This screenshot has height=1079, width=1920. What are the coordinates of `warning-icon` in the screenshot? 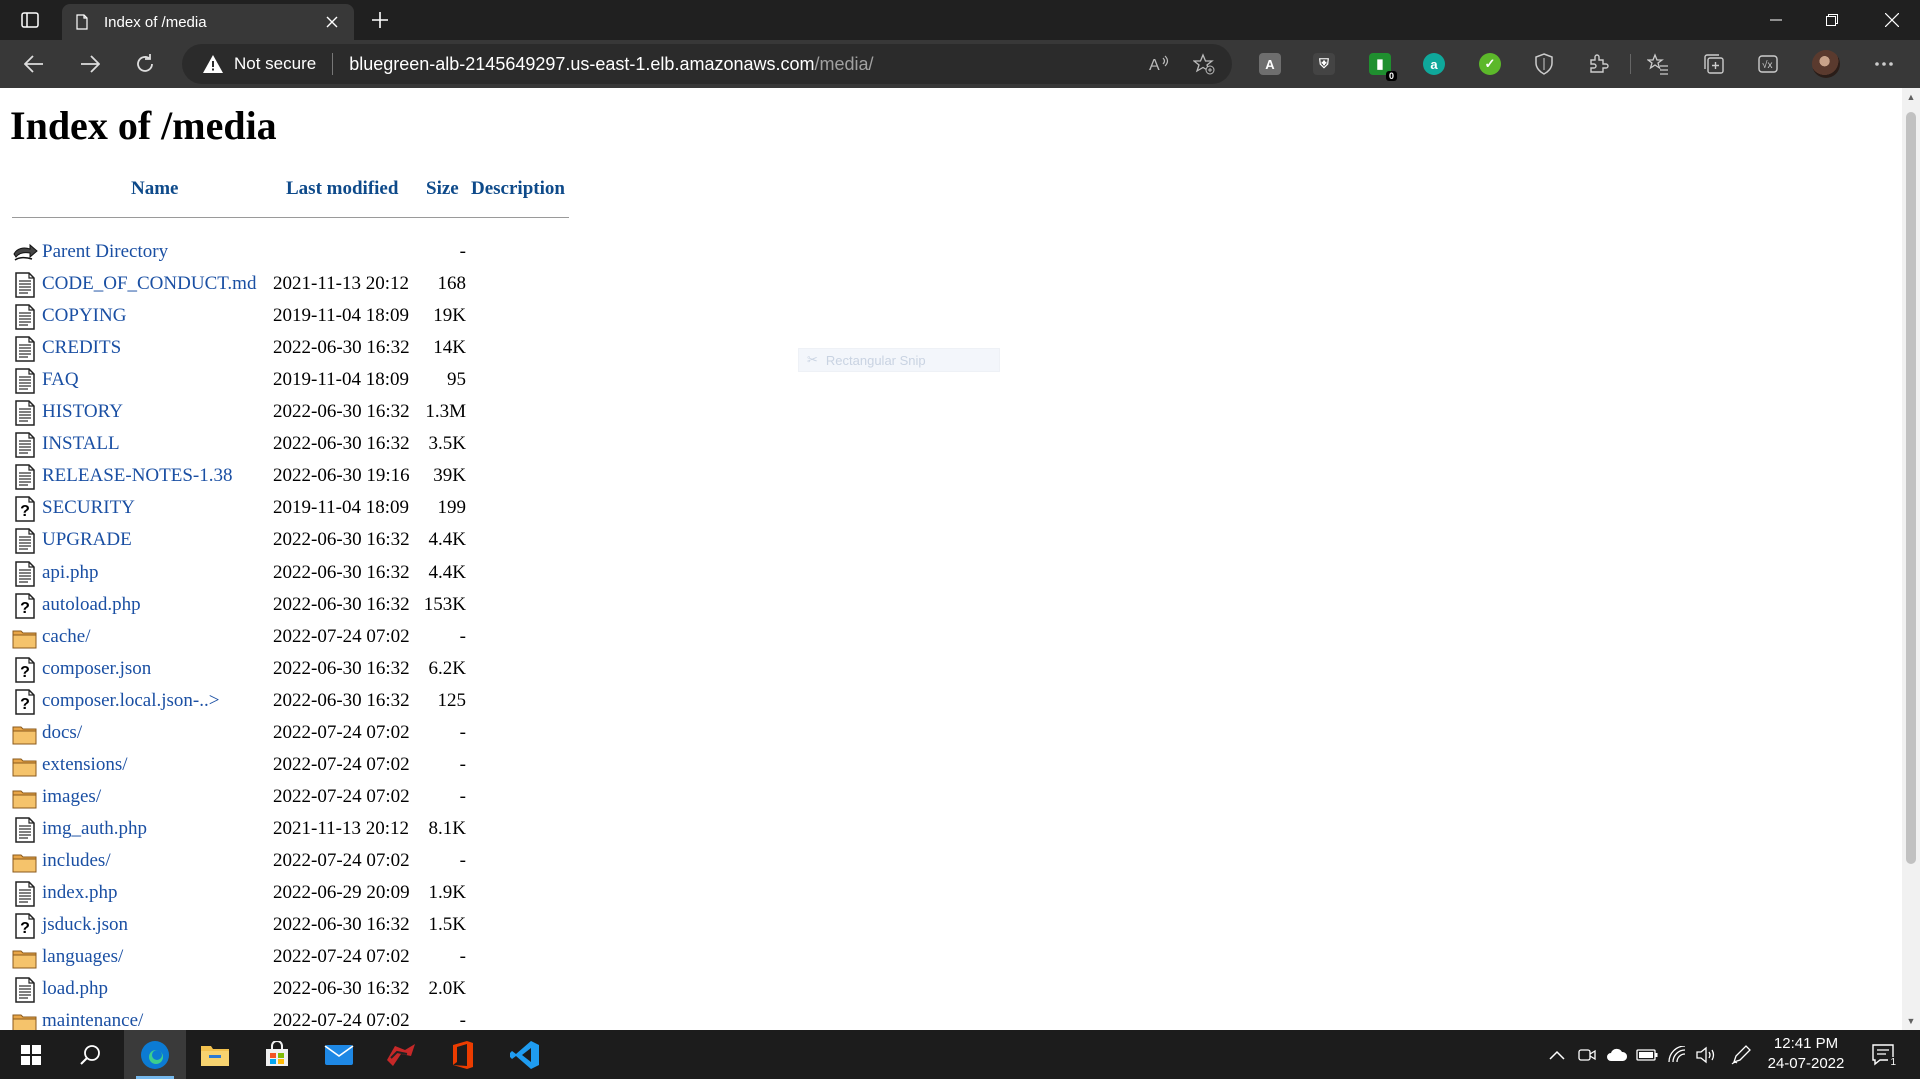 It's located at (213, 64).